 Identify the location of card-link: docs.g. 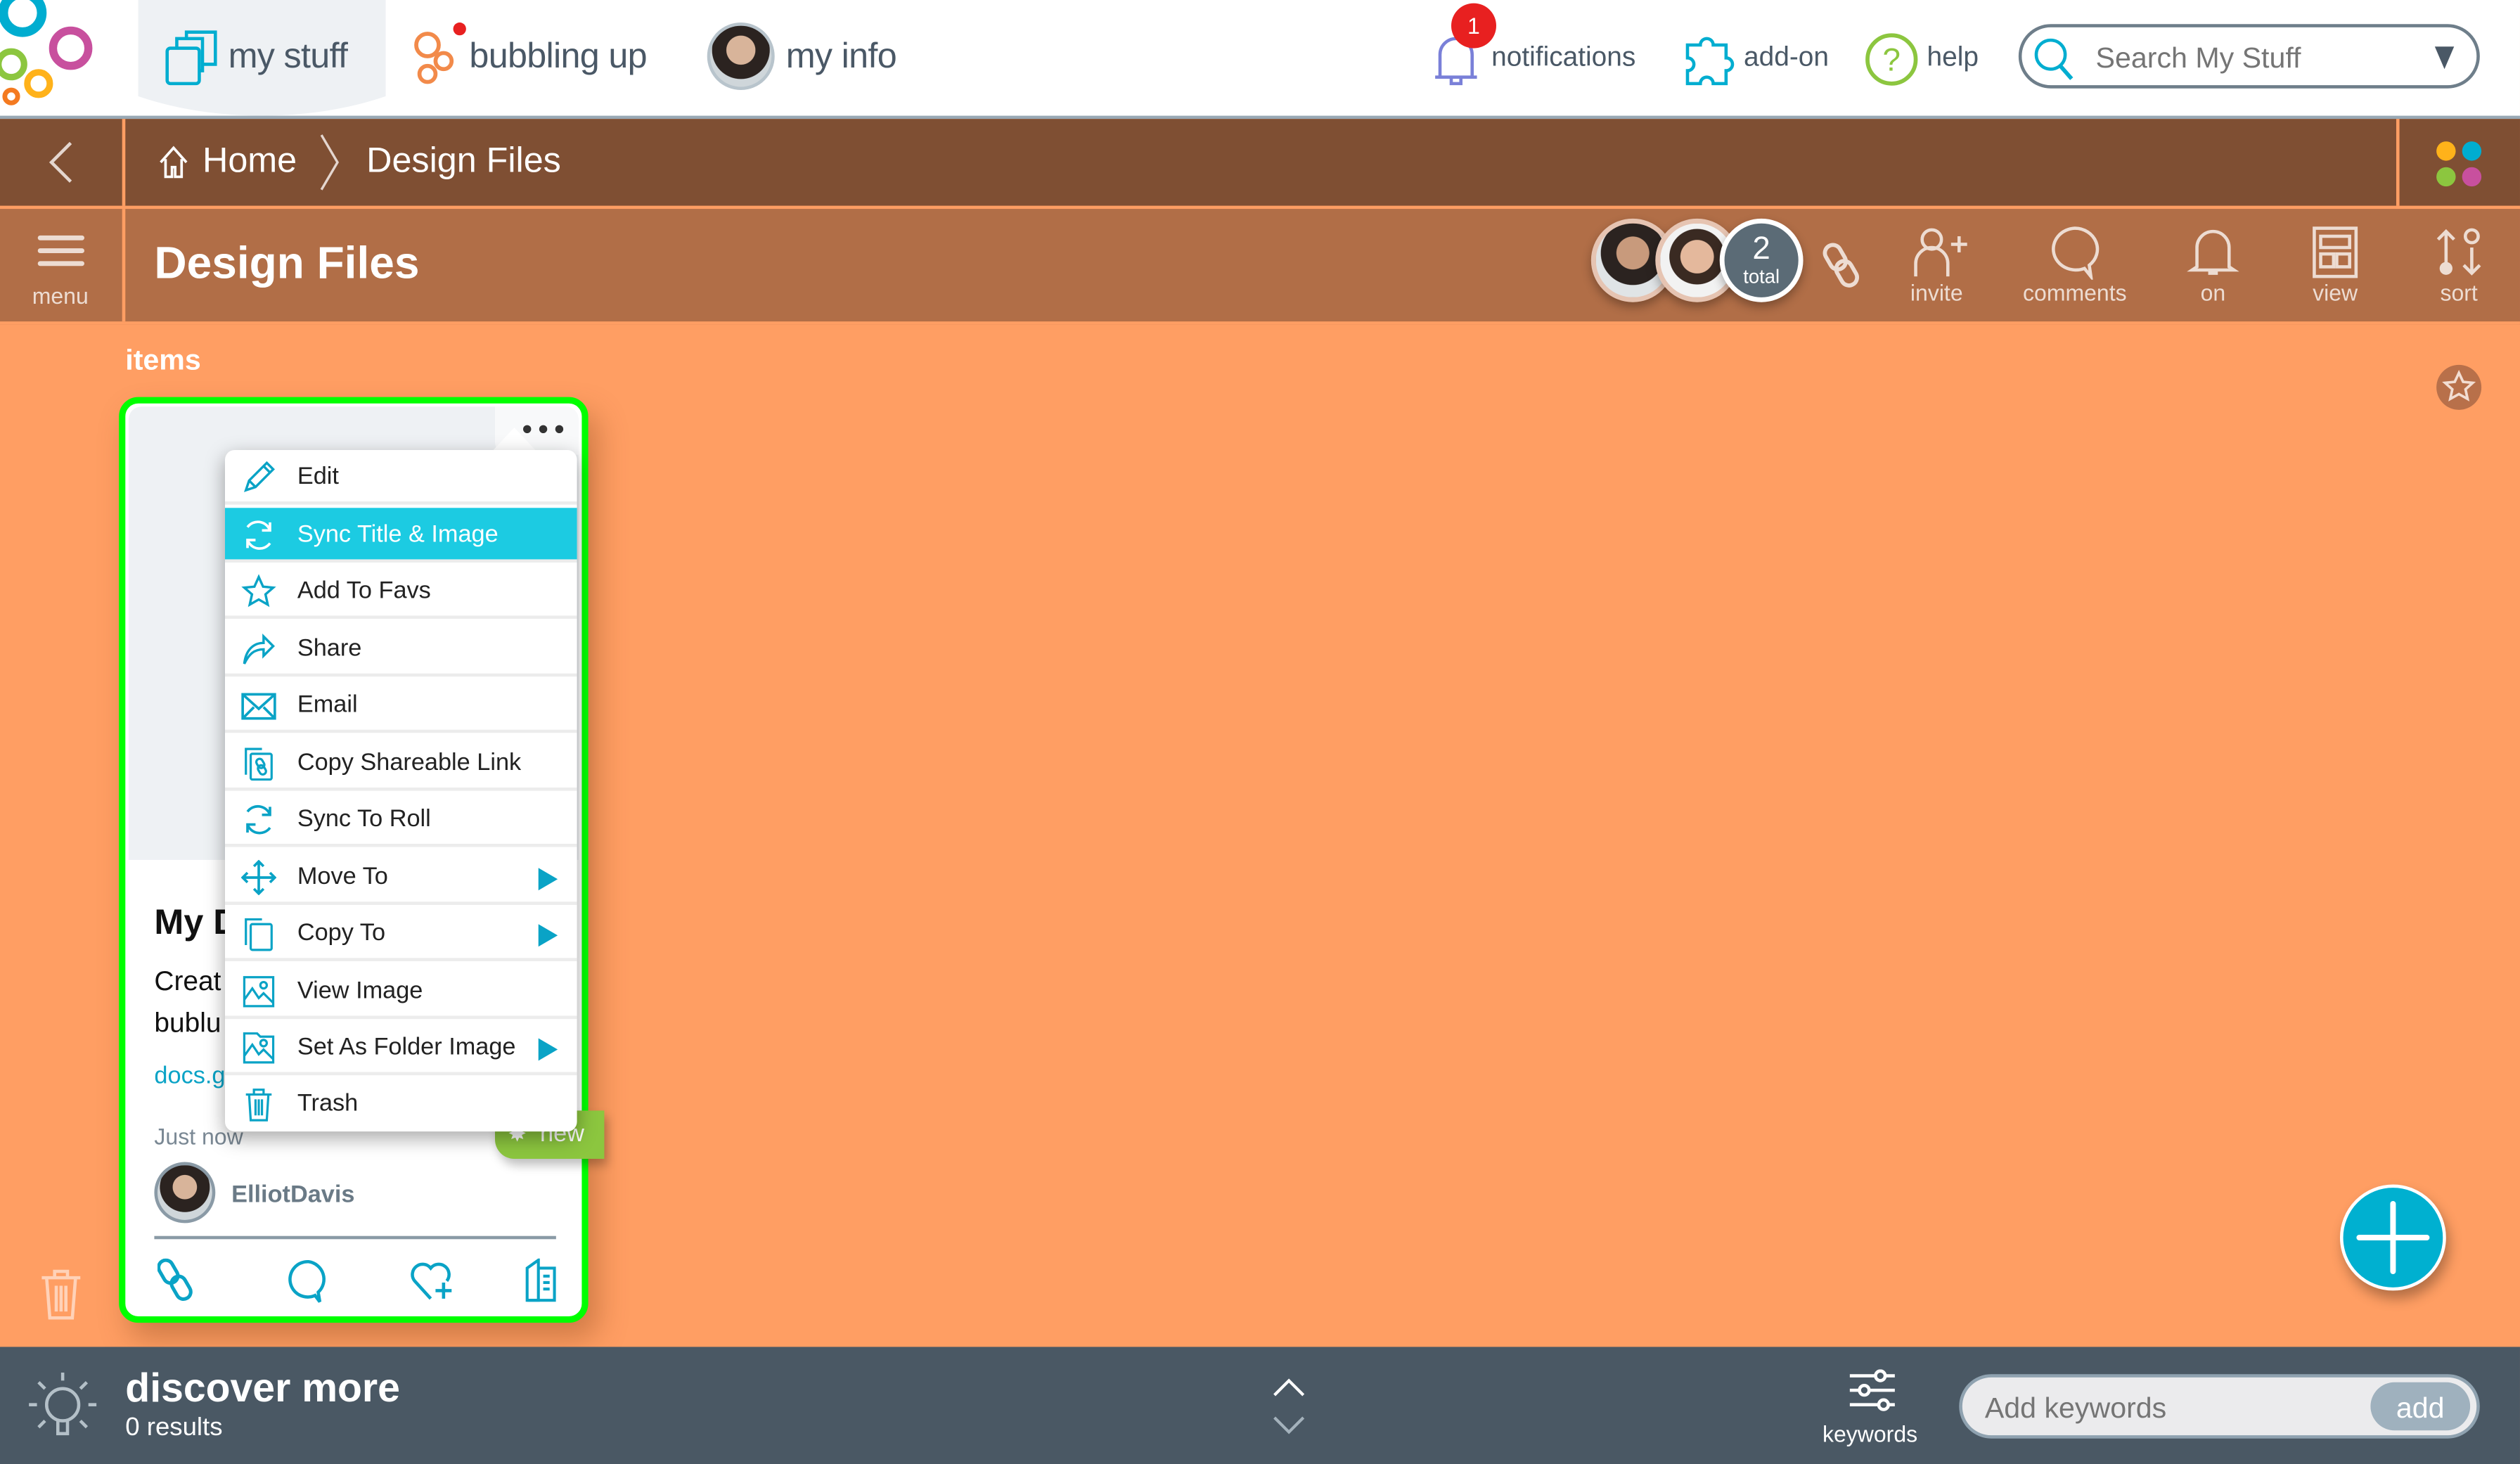
(189, 1076).